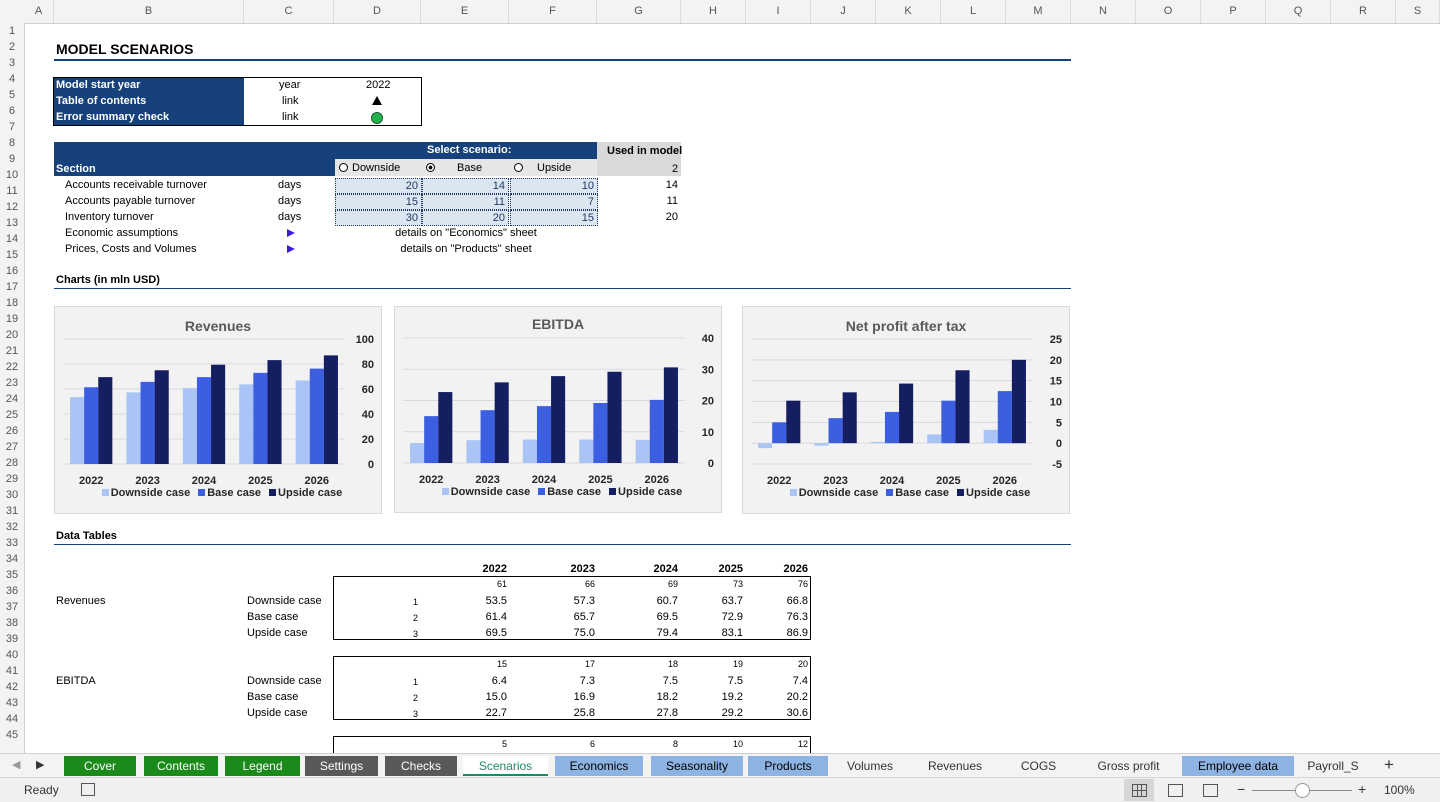 This screenshot has height=802, width=1440. Describe the element at coordinates (723, 617) in the screenshot. I see `table-cell: 72.9` at that location.